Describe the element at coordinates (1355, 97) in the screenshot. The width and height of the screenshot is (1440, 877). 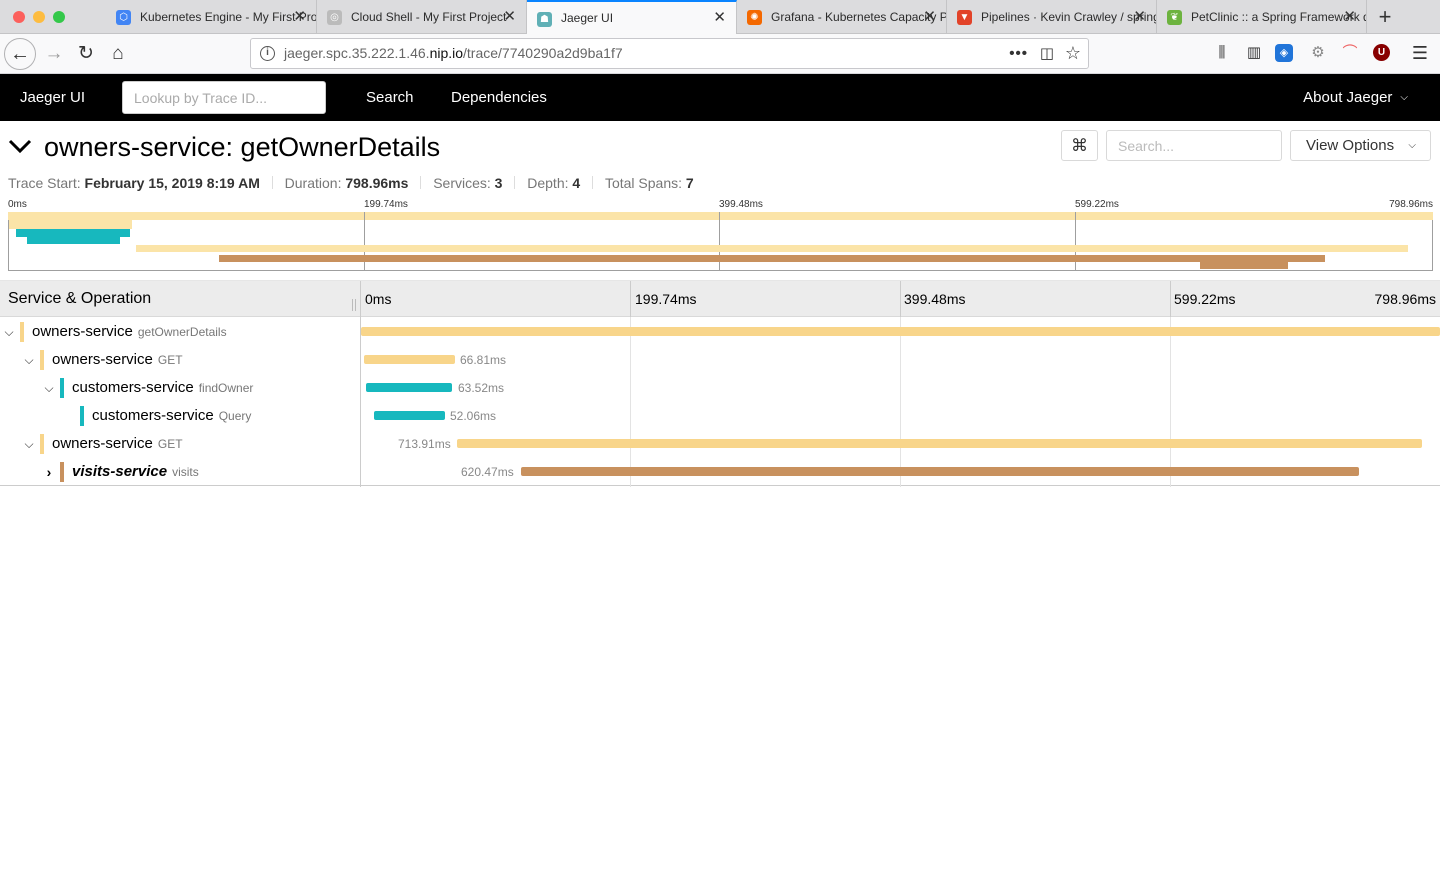
I see `about-jaeger-menu: About Jaeger ⌵` at that location.